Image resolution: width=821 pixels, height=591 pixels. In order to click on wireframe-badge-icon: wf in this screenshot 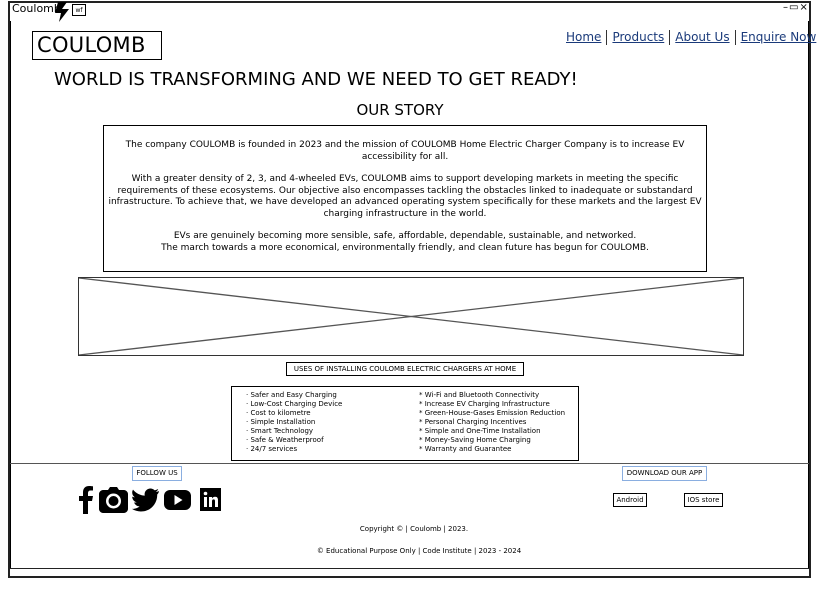, I will do `click(79, 10)`.